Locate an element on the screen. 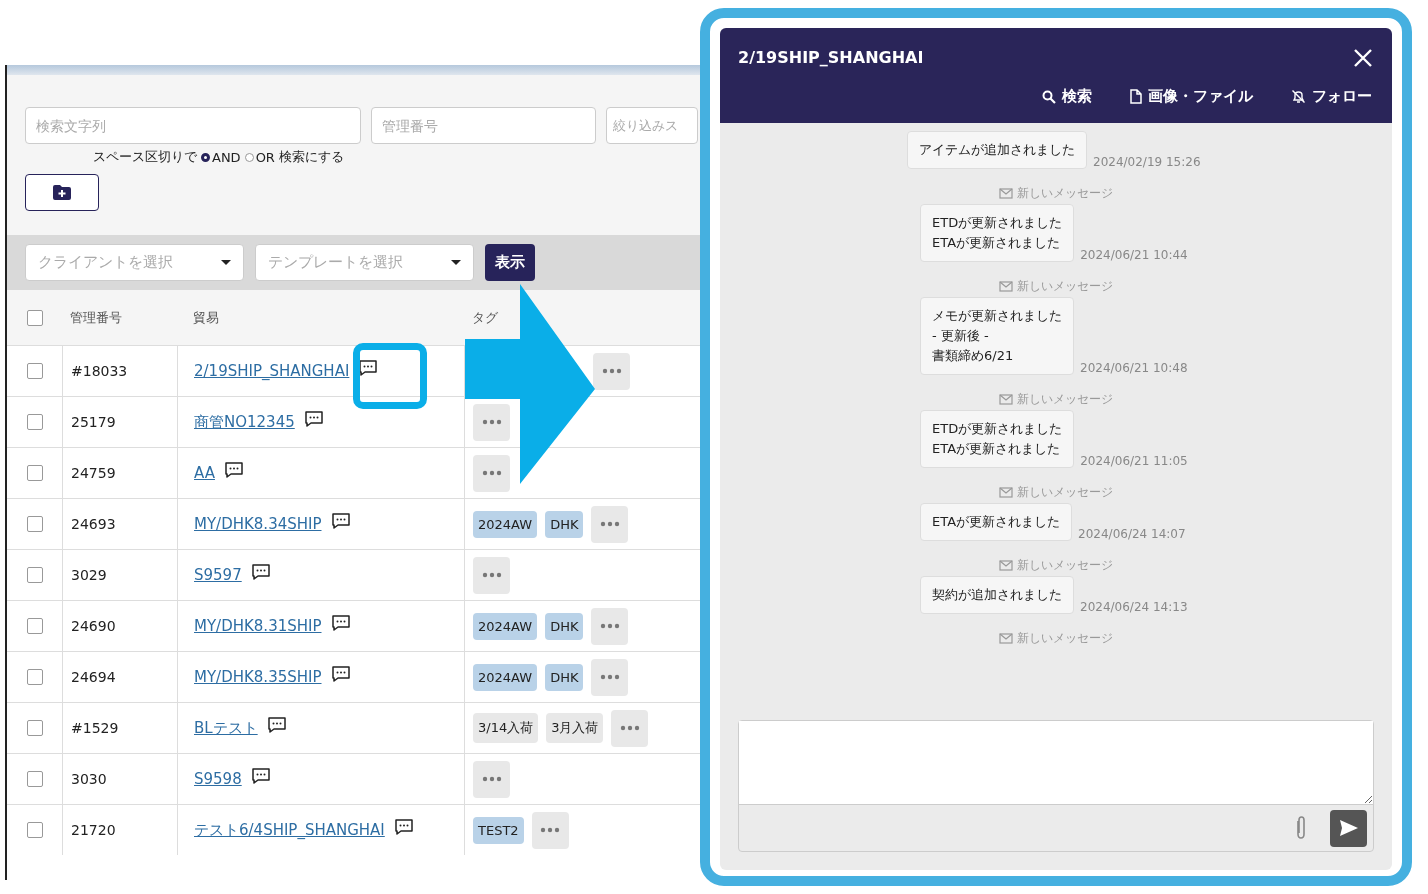 This screenshot has width=1428, height=894. table-cell: 25179 is located at coordinates (93, 422).